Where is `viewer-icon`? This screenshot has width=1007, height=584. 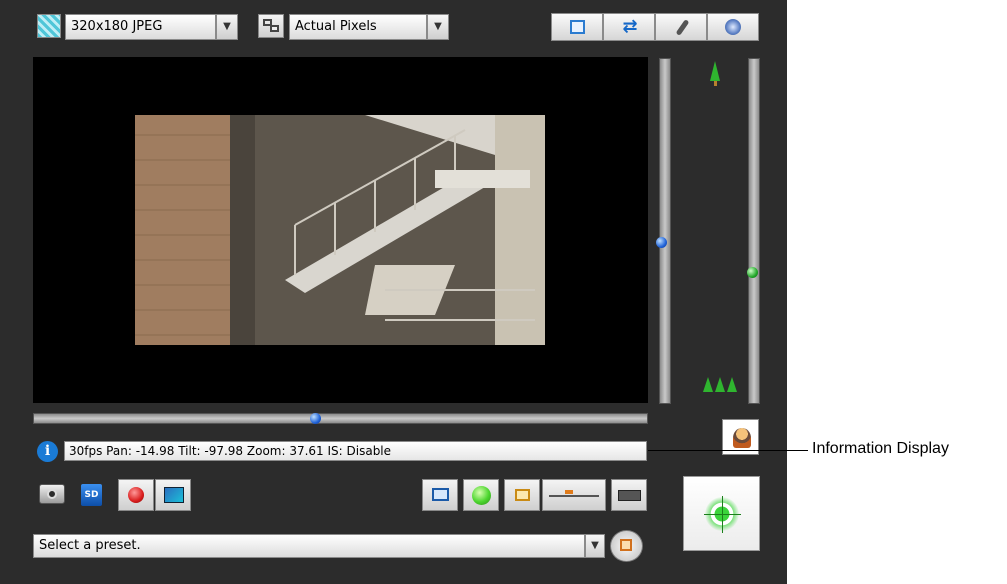 viewer-icon is located at coordinates (174, 495).